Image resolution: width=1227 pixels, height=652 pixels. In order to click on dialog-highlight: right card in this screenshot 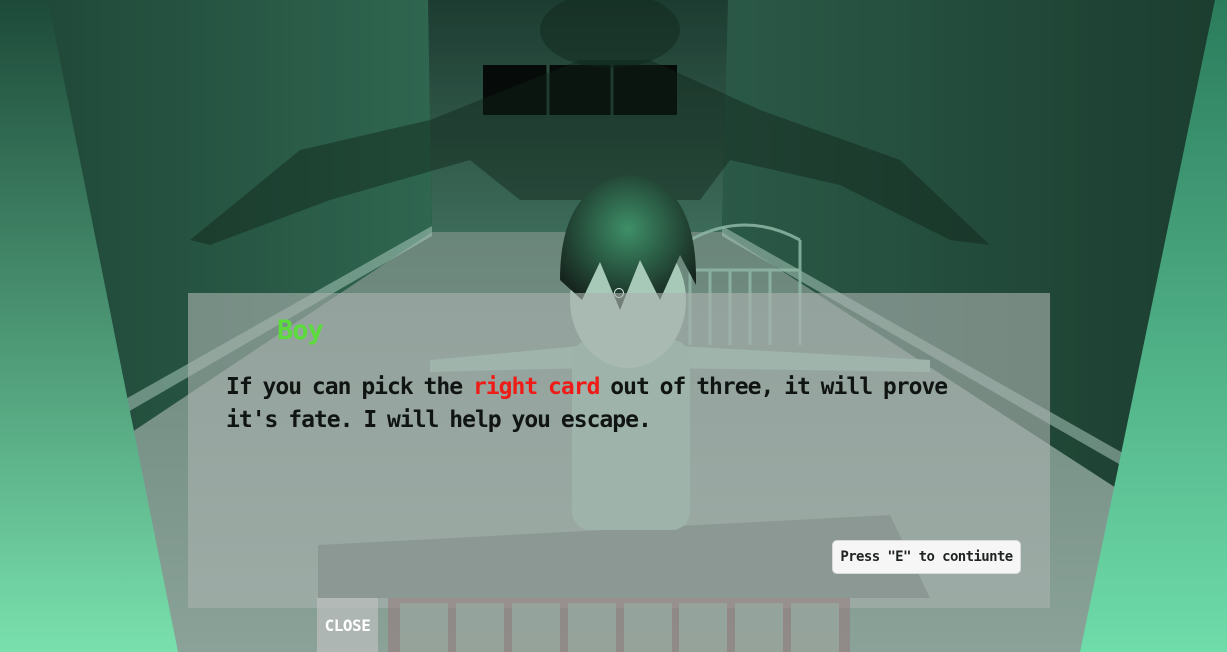, I will do `click(536, 387)`.